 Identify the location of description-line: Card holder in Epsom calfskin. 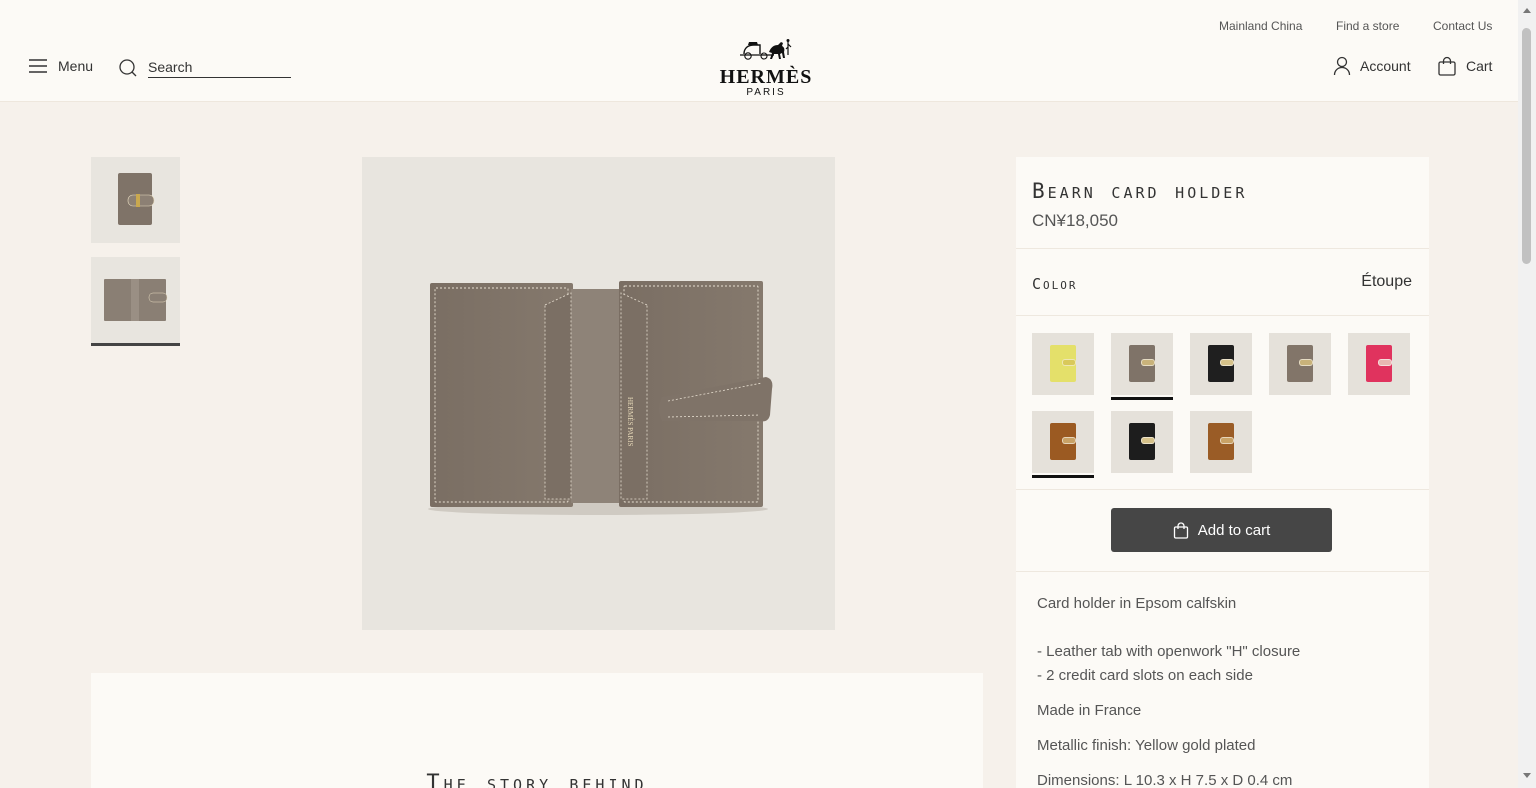
(1137, 603).